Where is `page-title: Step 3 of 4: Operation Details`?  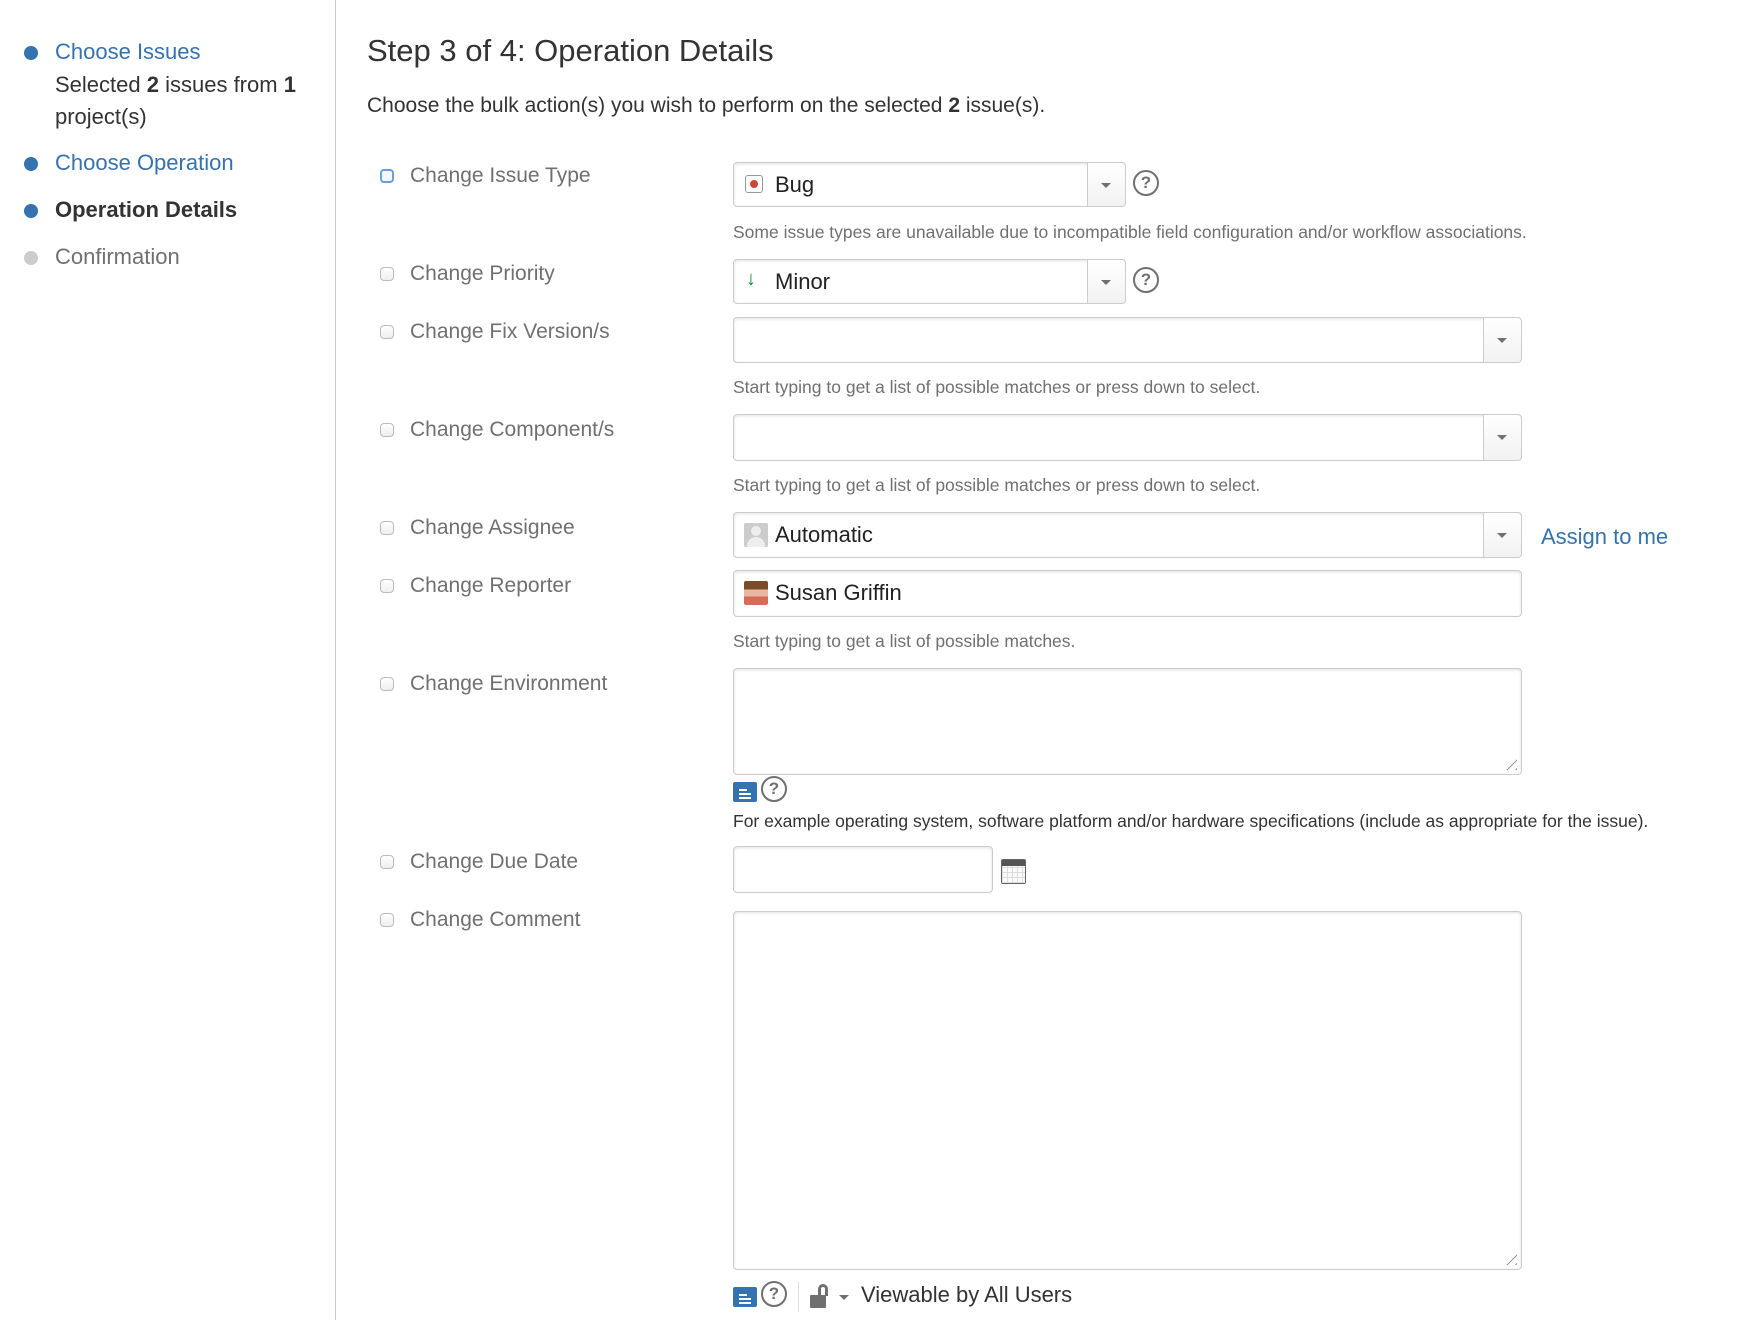
page-title: Step 3 of 4: Operation Details is located at coordinates (570, 50).